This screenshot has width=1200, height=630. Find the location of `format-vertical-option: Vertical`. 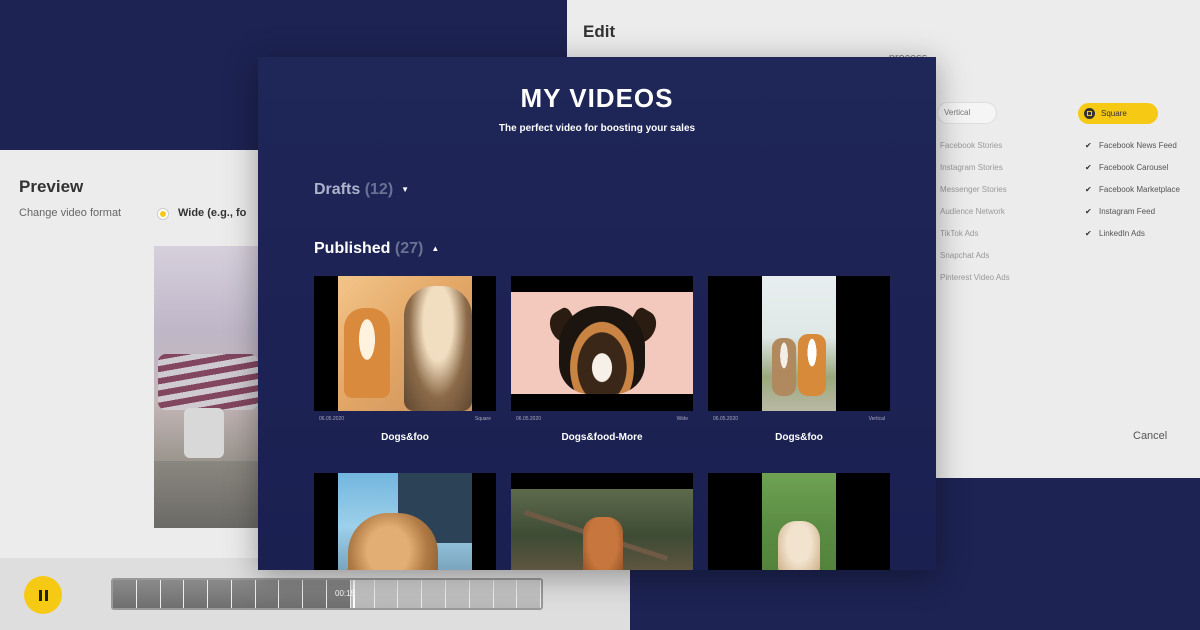

format-vertical-option: Vertical is located at coordinates (967, 113).